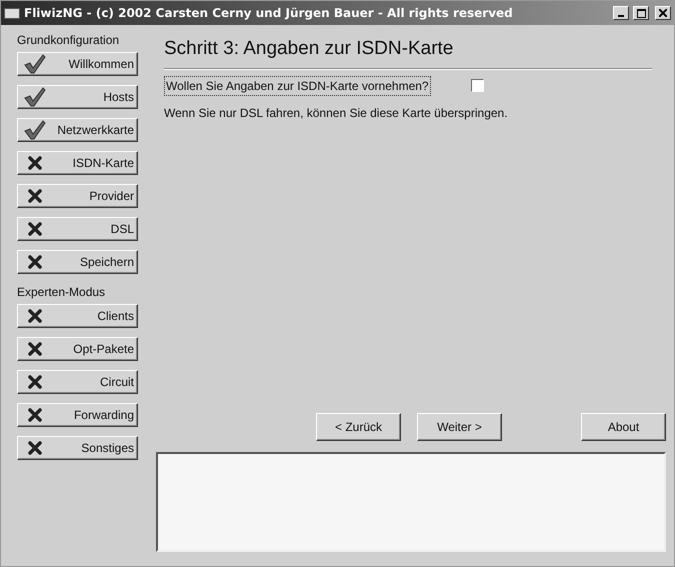 The height and width of the screenshot is (567, 675). What do you see at coordinates (77, 262) in the screenshot?
I see `step-button: Speichern` at bounding box center [77, 262].